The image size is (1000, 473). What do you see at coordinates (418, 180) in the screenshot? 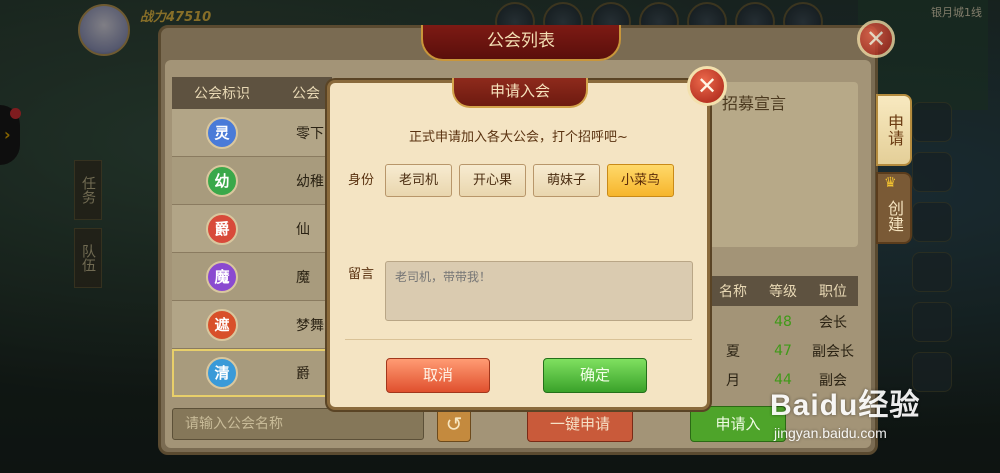
I see `role-option-veteran: 老司机` at bounding box center [418, 180].